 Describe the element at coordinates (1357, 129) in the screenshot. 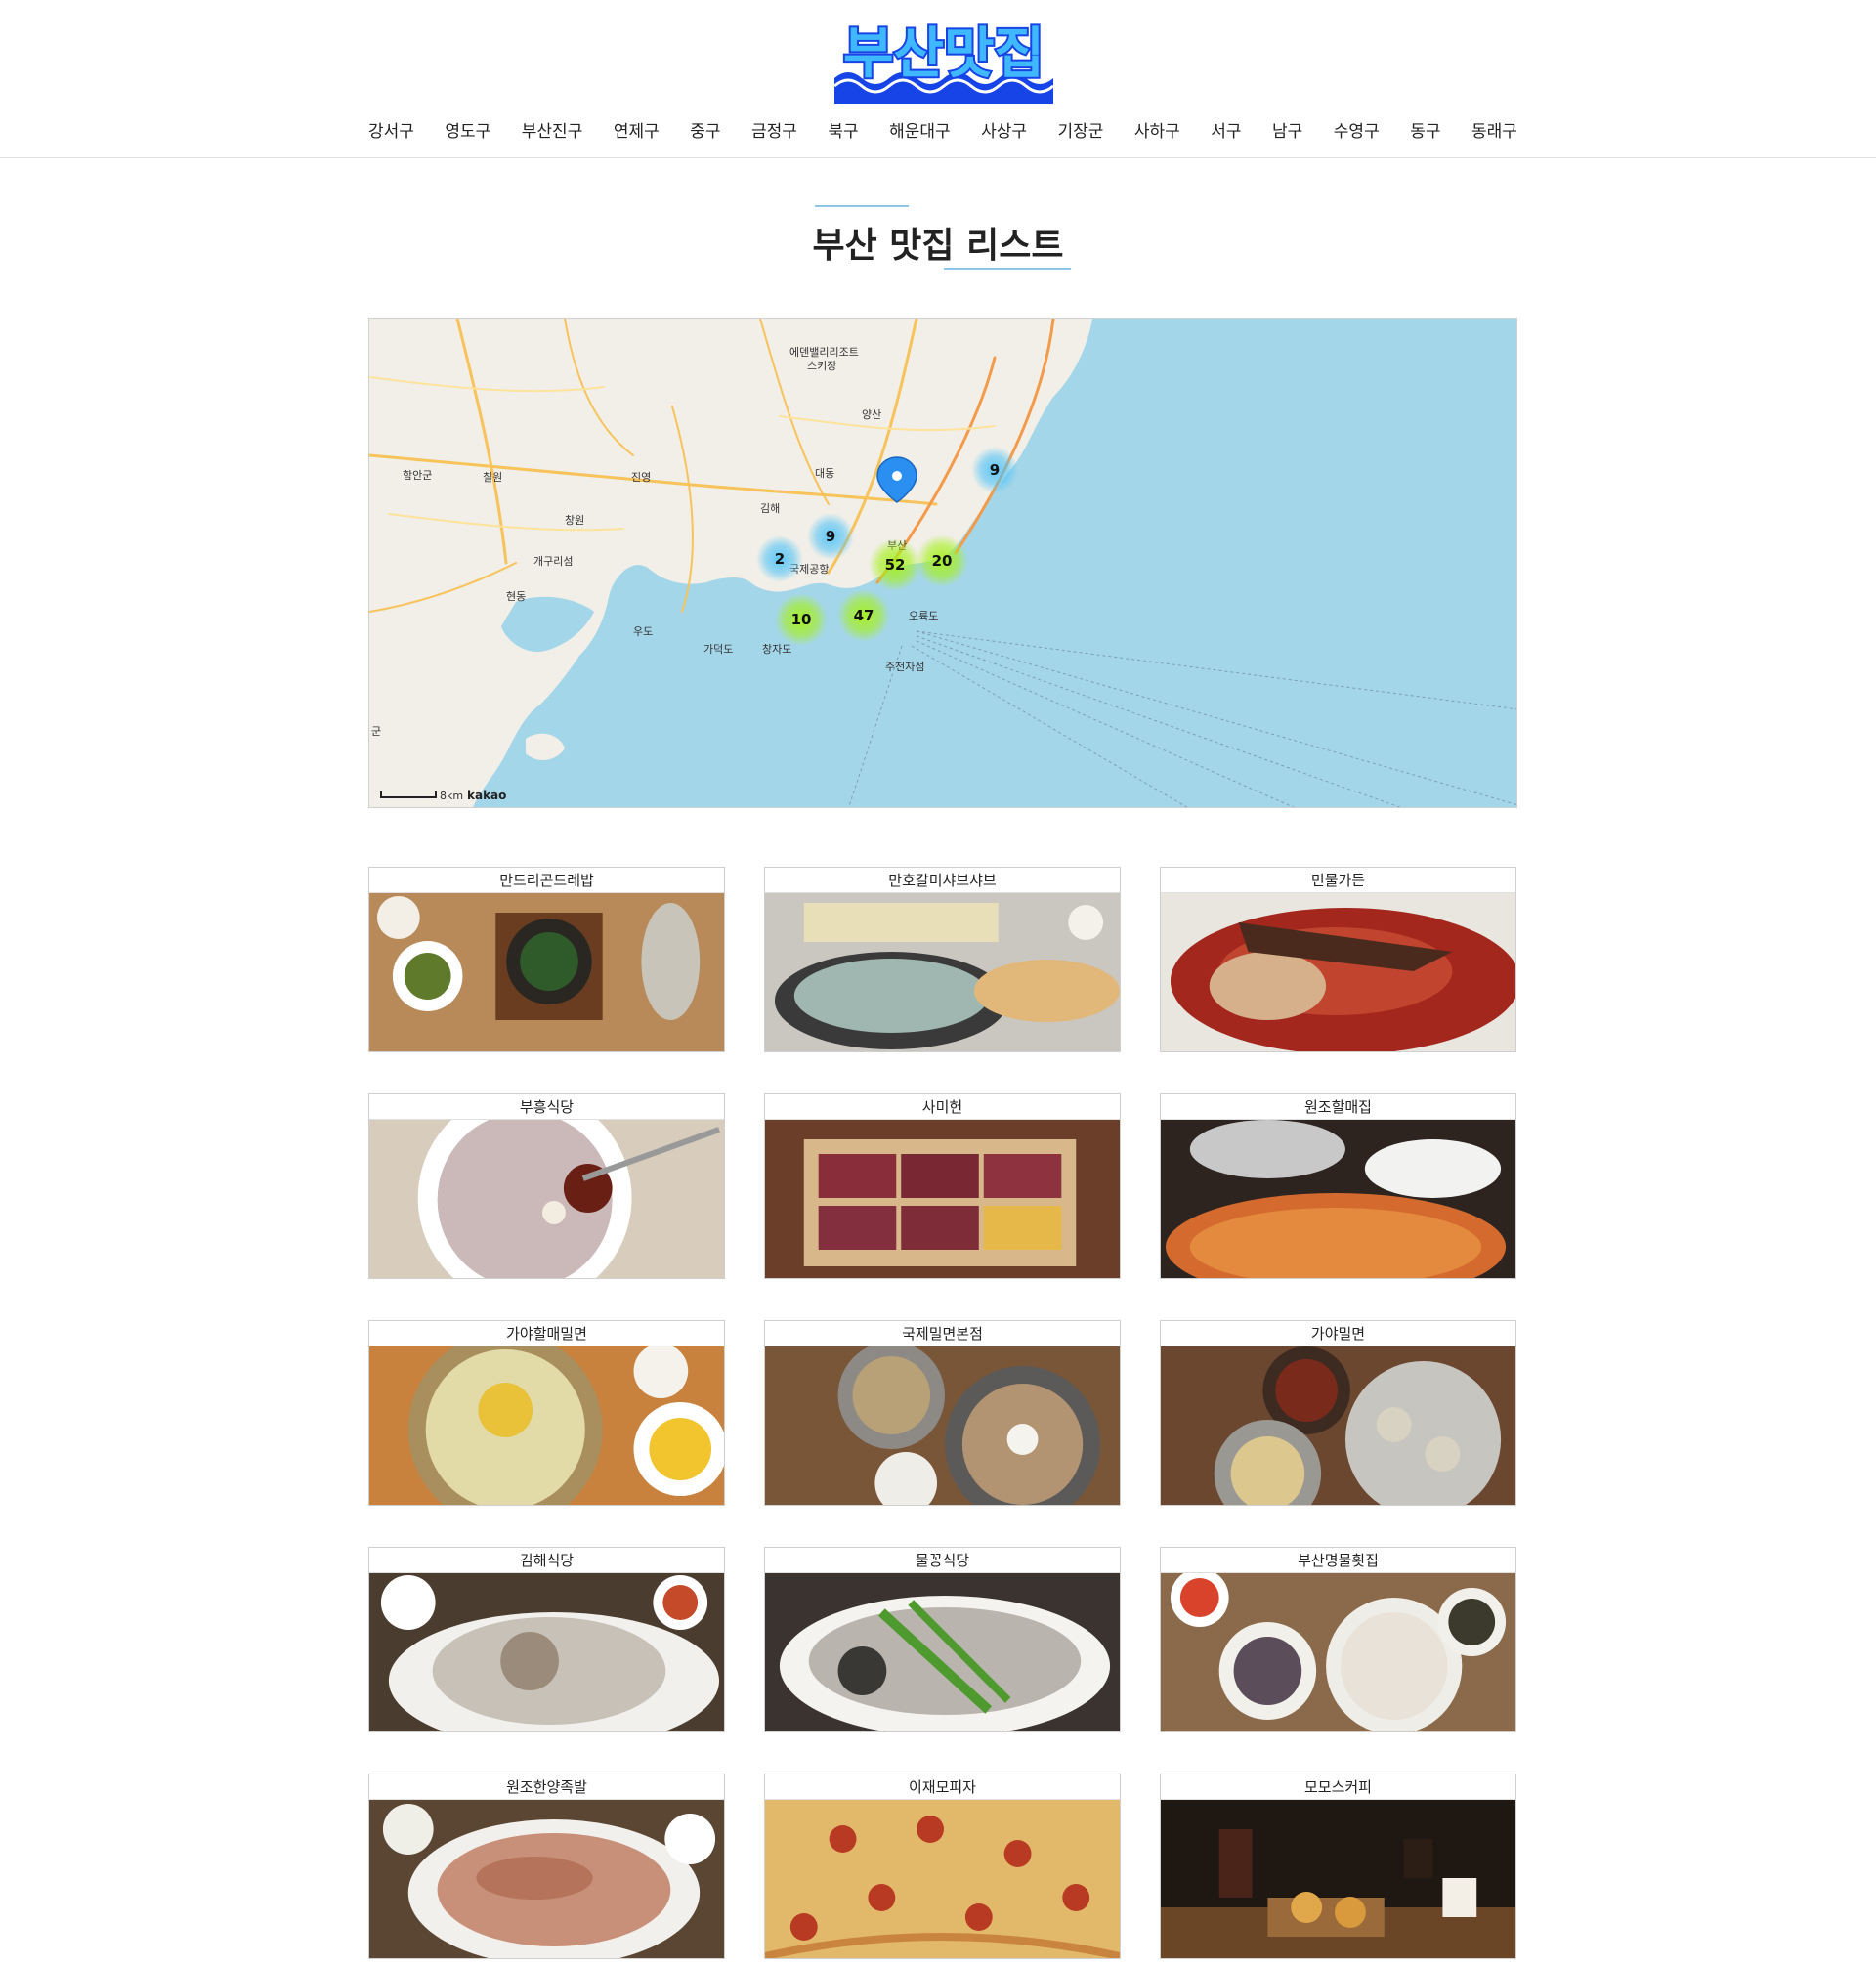

I see `nav-suyeong: 수영구` at that location.